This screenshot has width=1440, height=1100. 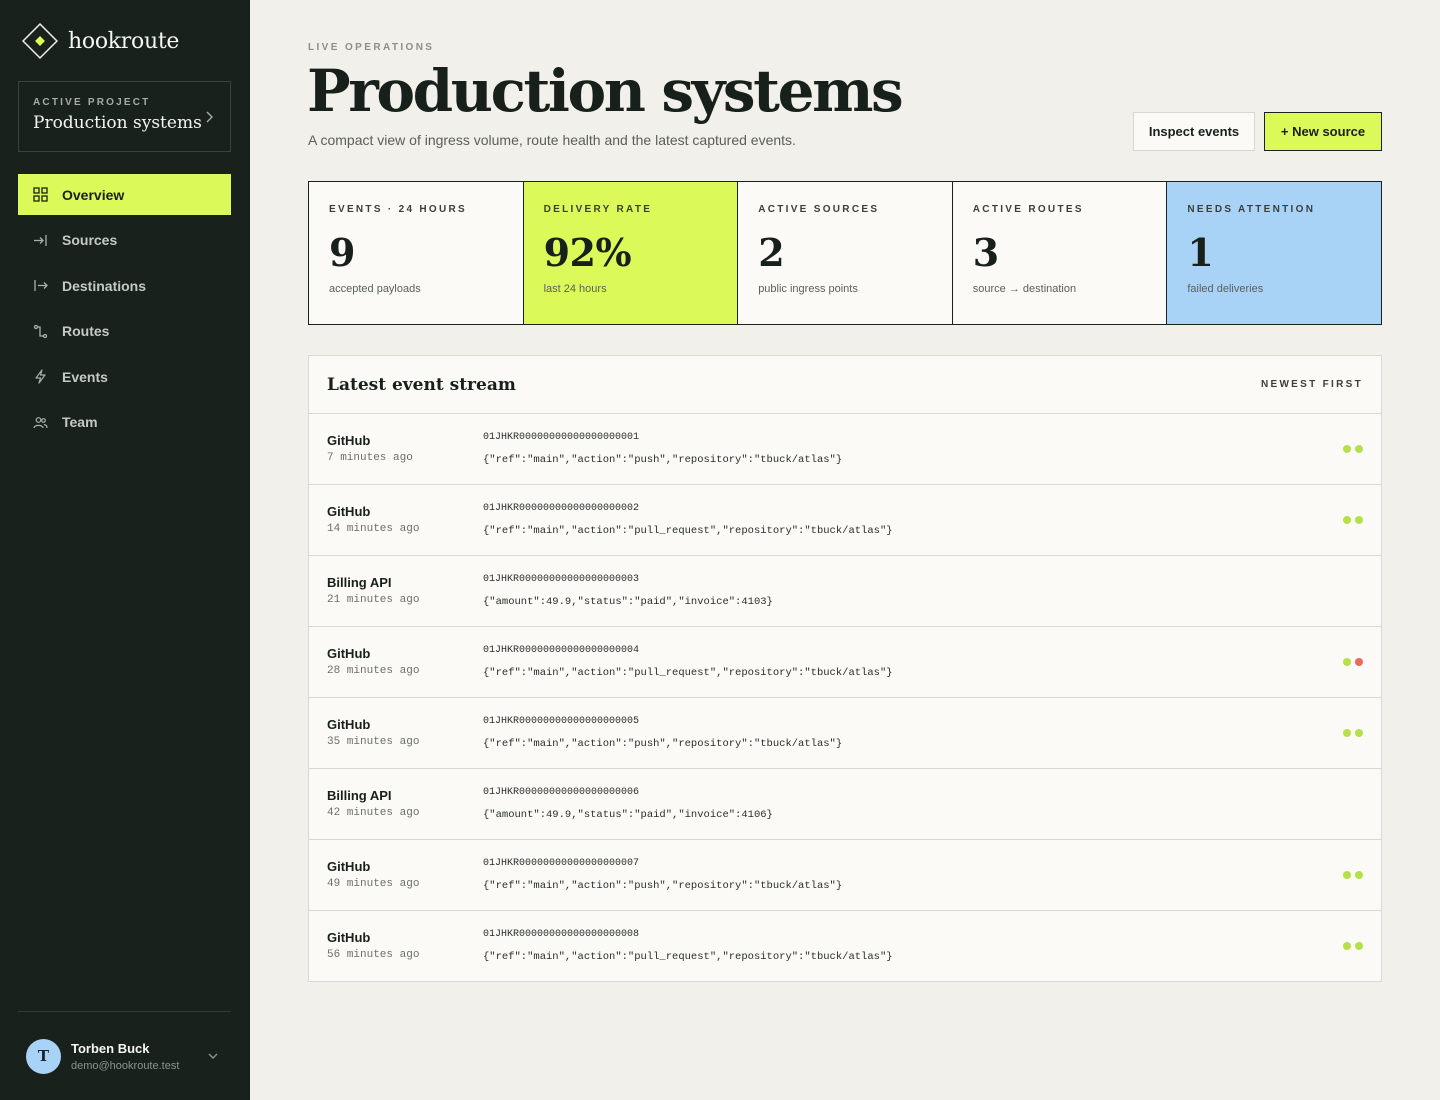 I want to click on project-switcher: ACTIVE PROJECT Production systems, so click(x=124, y=116).